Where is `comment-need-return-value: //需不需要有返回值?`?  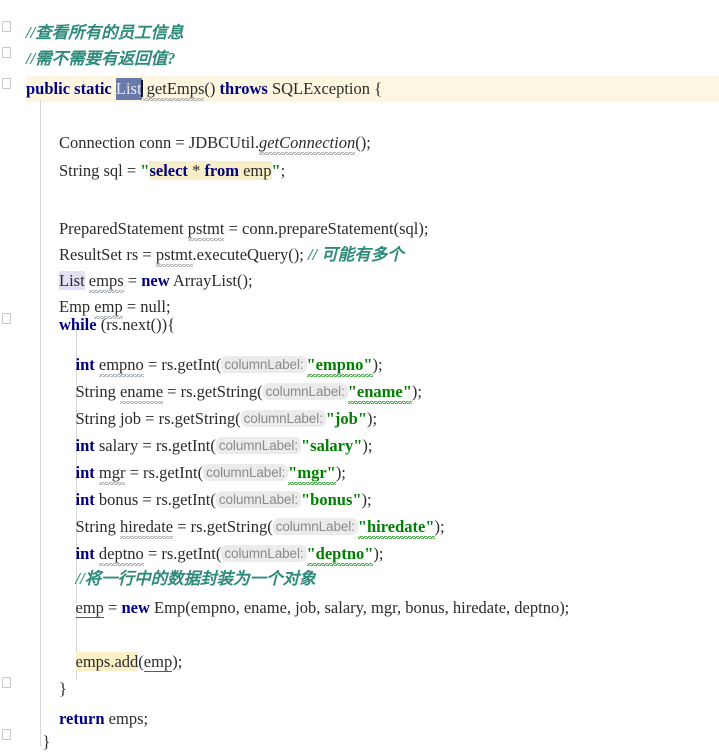
comment-need-return-value: //需不需要有返回值? is located at coordinates (101, 58).